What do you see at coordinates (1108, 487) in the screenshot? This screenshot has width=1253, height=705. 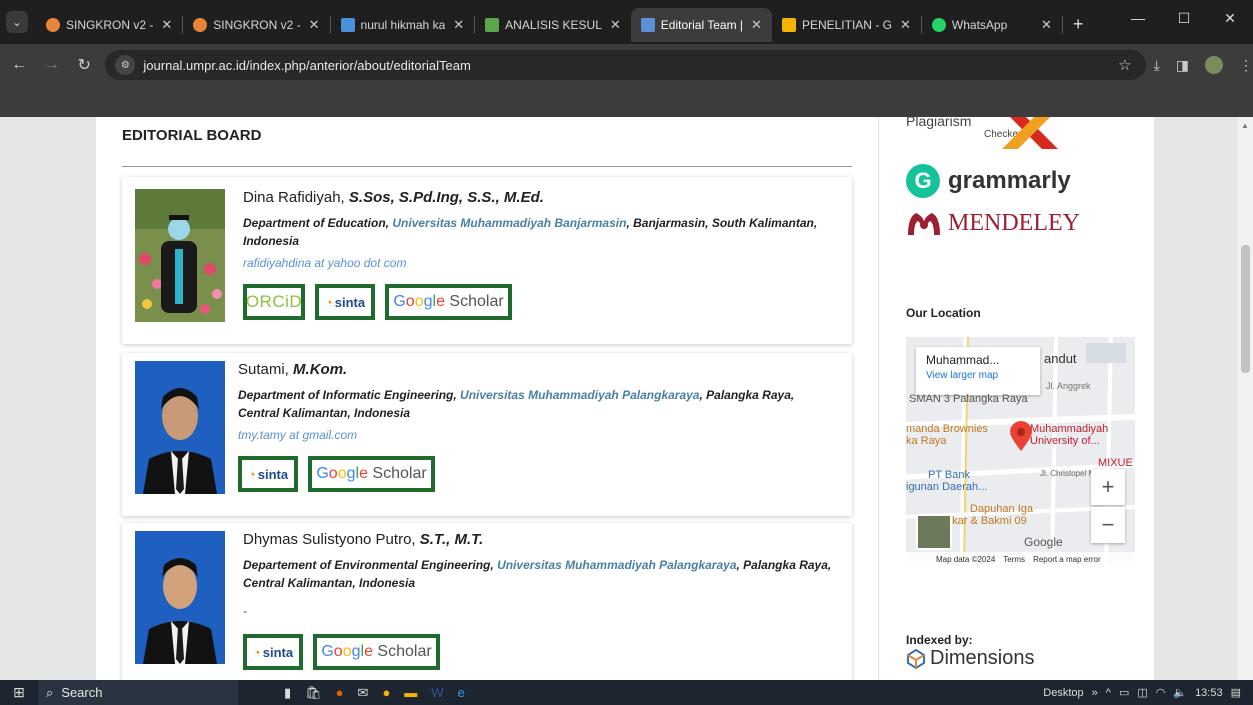 I see `zoom-in-button: +` at bounding box center [1108, 487].